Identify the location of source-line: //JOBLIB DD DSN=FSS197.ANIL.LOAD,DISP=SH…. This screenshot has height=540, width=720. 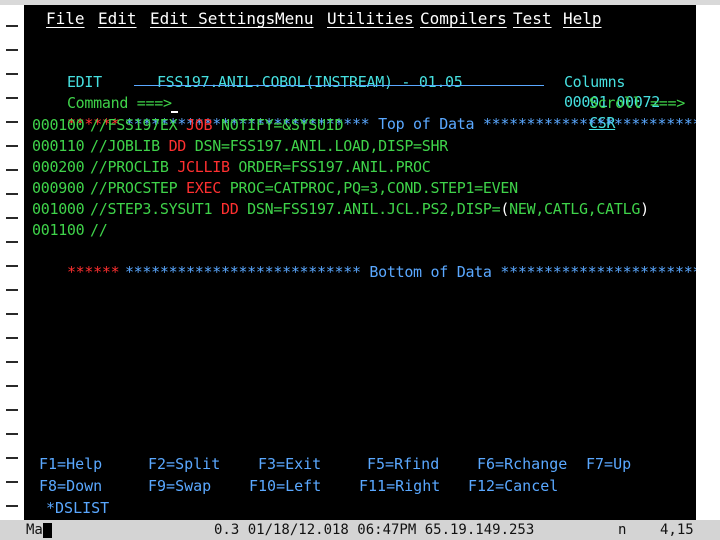
(269, 146).